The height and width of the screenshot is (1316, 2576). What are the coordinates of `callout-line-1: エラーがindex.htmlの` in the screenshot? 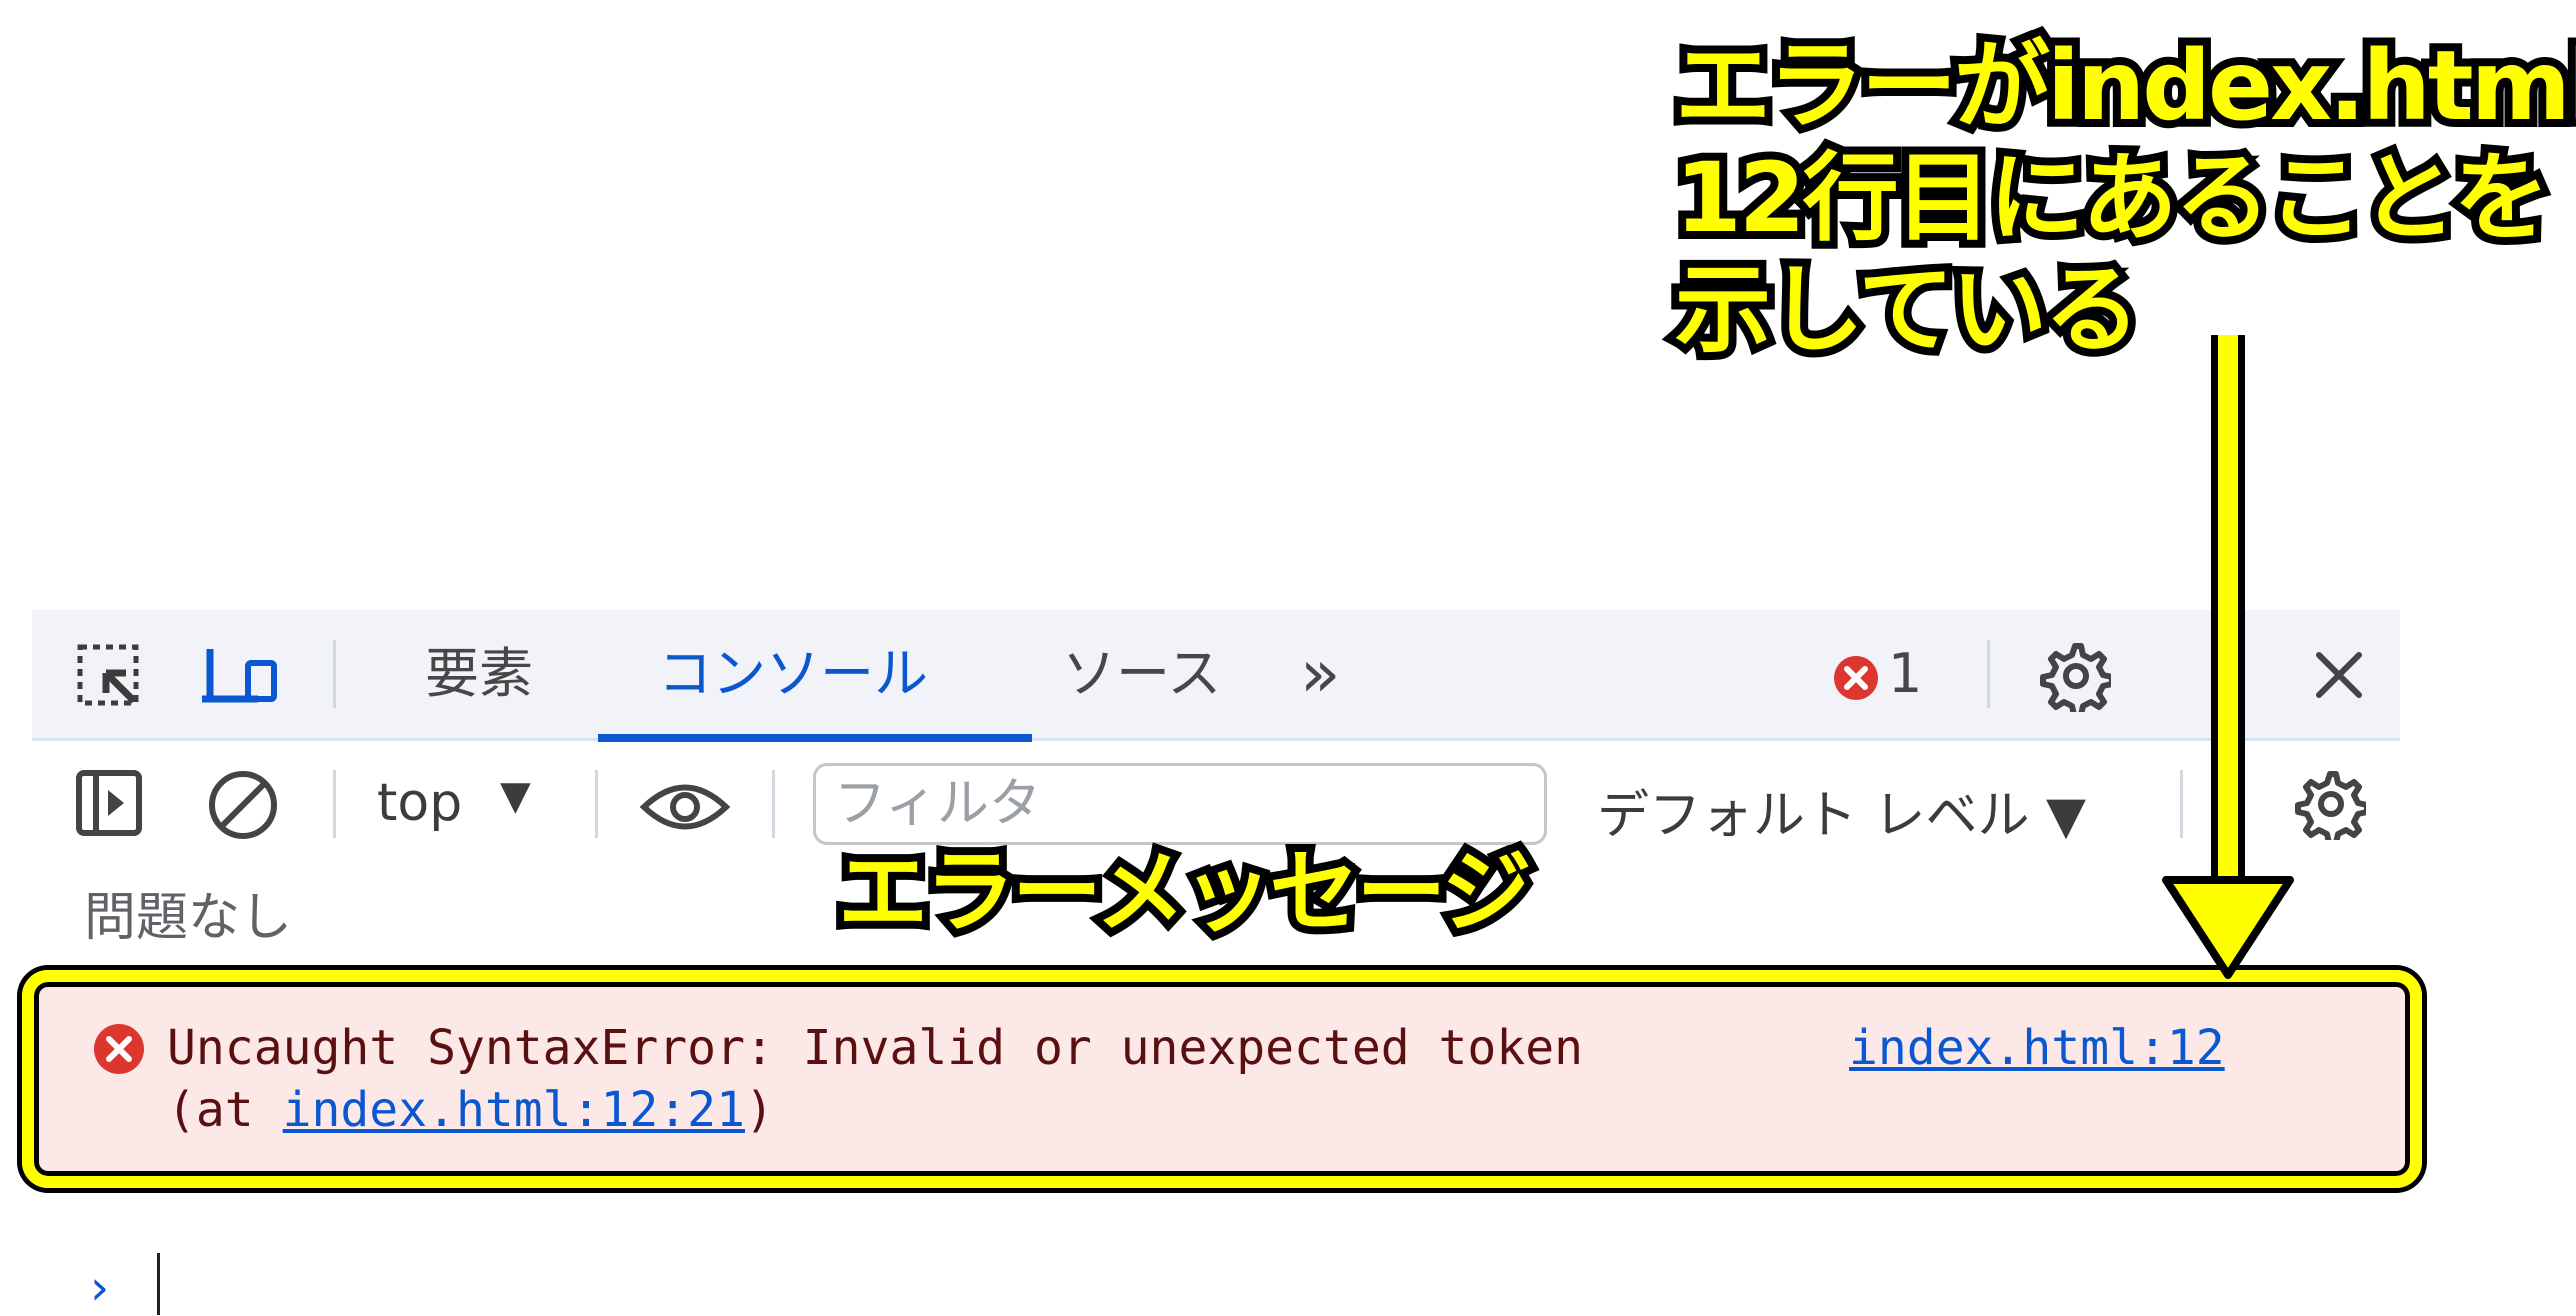 It's located at (2121, 86).